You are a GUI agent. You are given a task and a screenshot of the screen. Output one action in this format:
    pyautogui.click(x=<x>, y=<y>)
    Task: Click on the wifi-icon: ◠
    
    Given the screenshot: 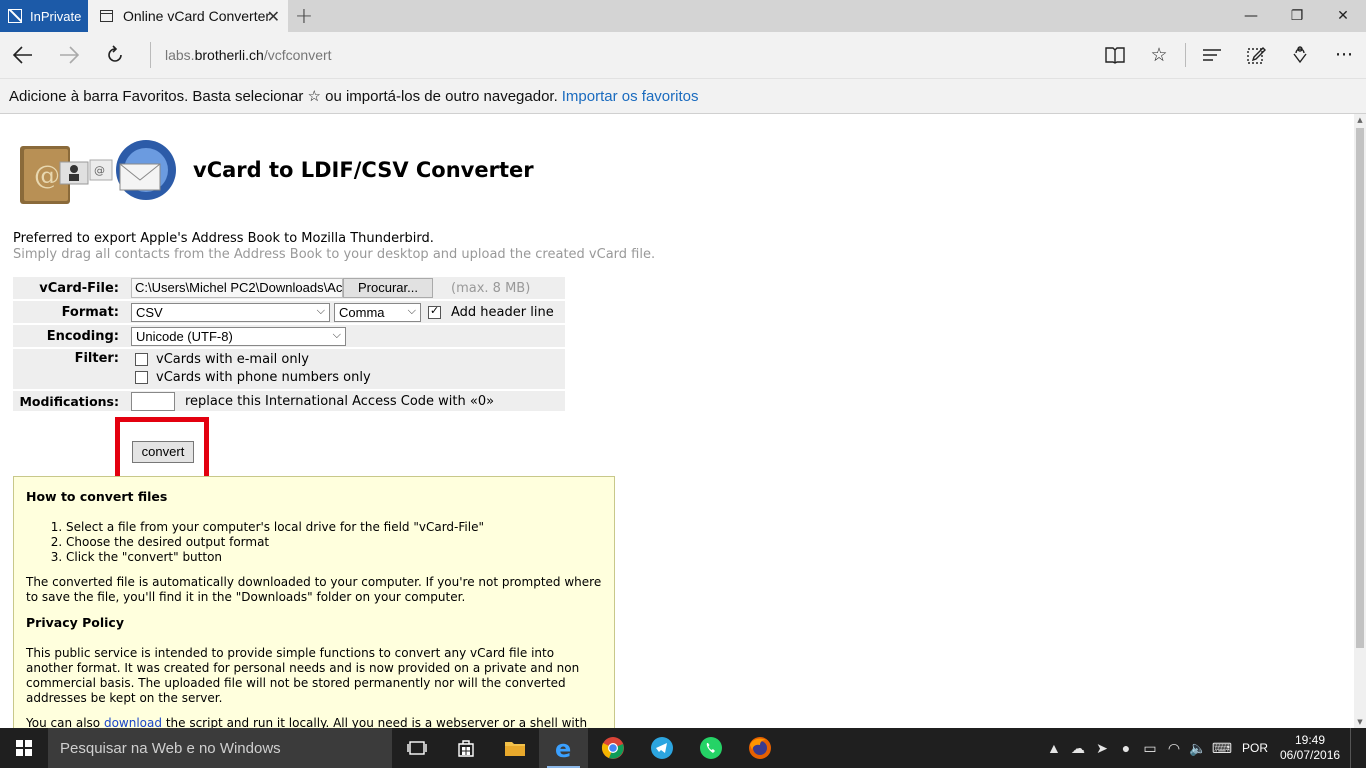 What is the action you would take?
    pyautogui.click(x=1174, y=748)
    